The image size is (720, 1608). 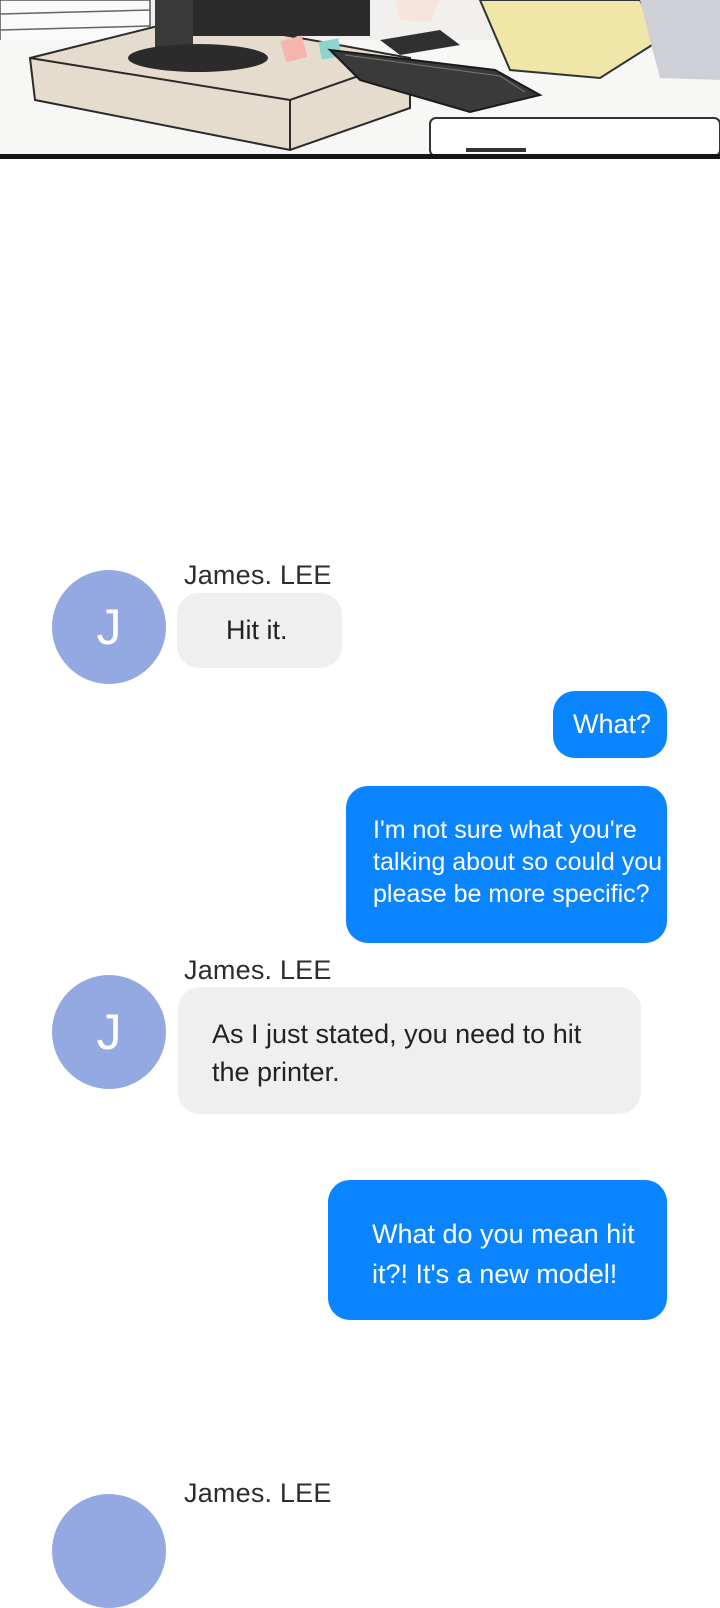 I want to click on monitor-illustration, so click(x=280, y=18).